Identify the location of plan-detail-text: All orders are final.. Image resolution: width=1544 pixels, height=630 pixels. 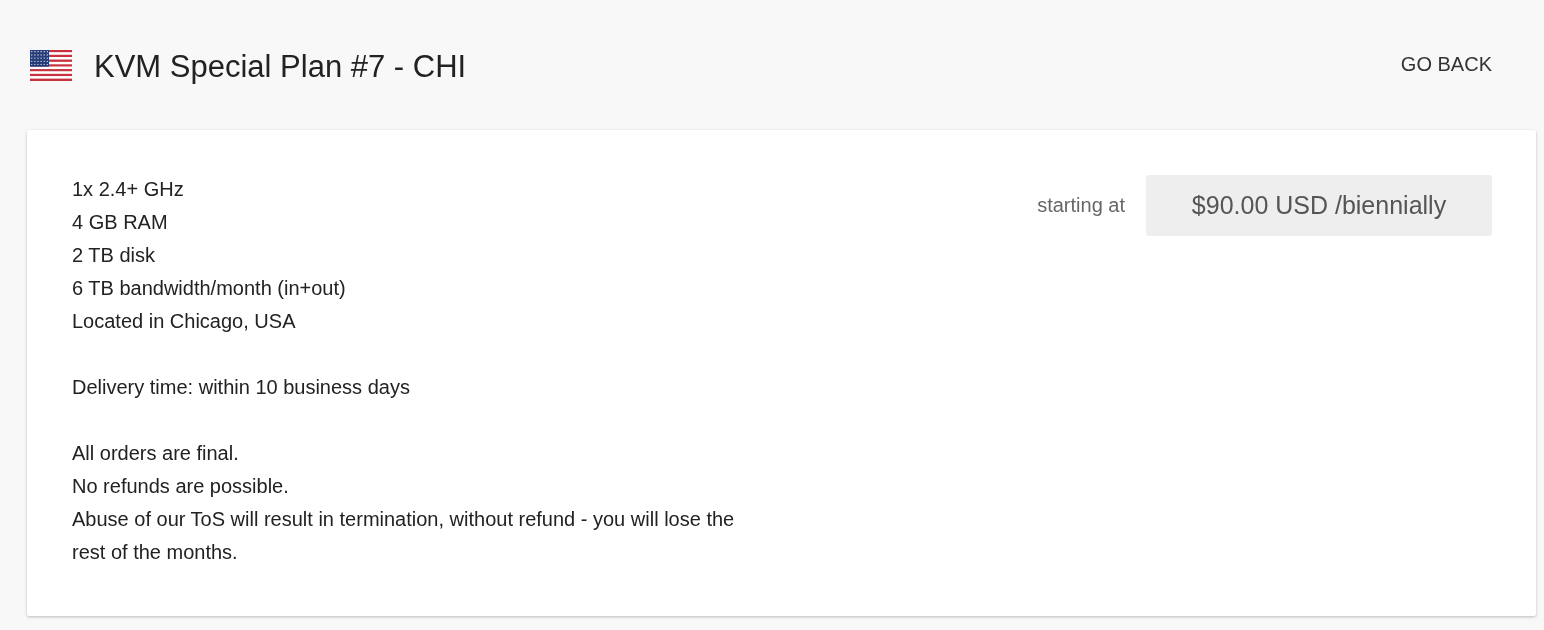
(156, 453).